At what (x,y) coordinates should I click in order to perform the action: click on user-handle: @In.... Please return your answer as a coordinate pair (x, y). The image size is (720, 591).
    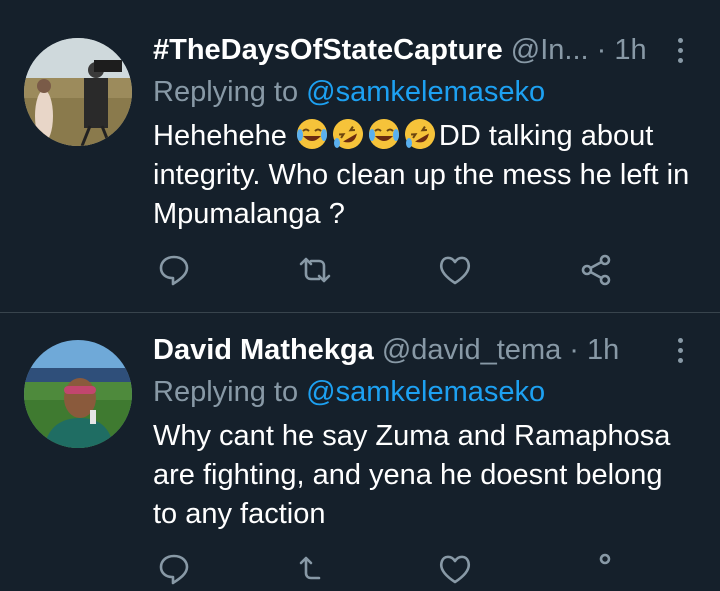
    Looking at the image, I should click on (550, 50).